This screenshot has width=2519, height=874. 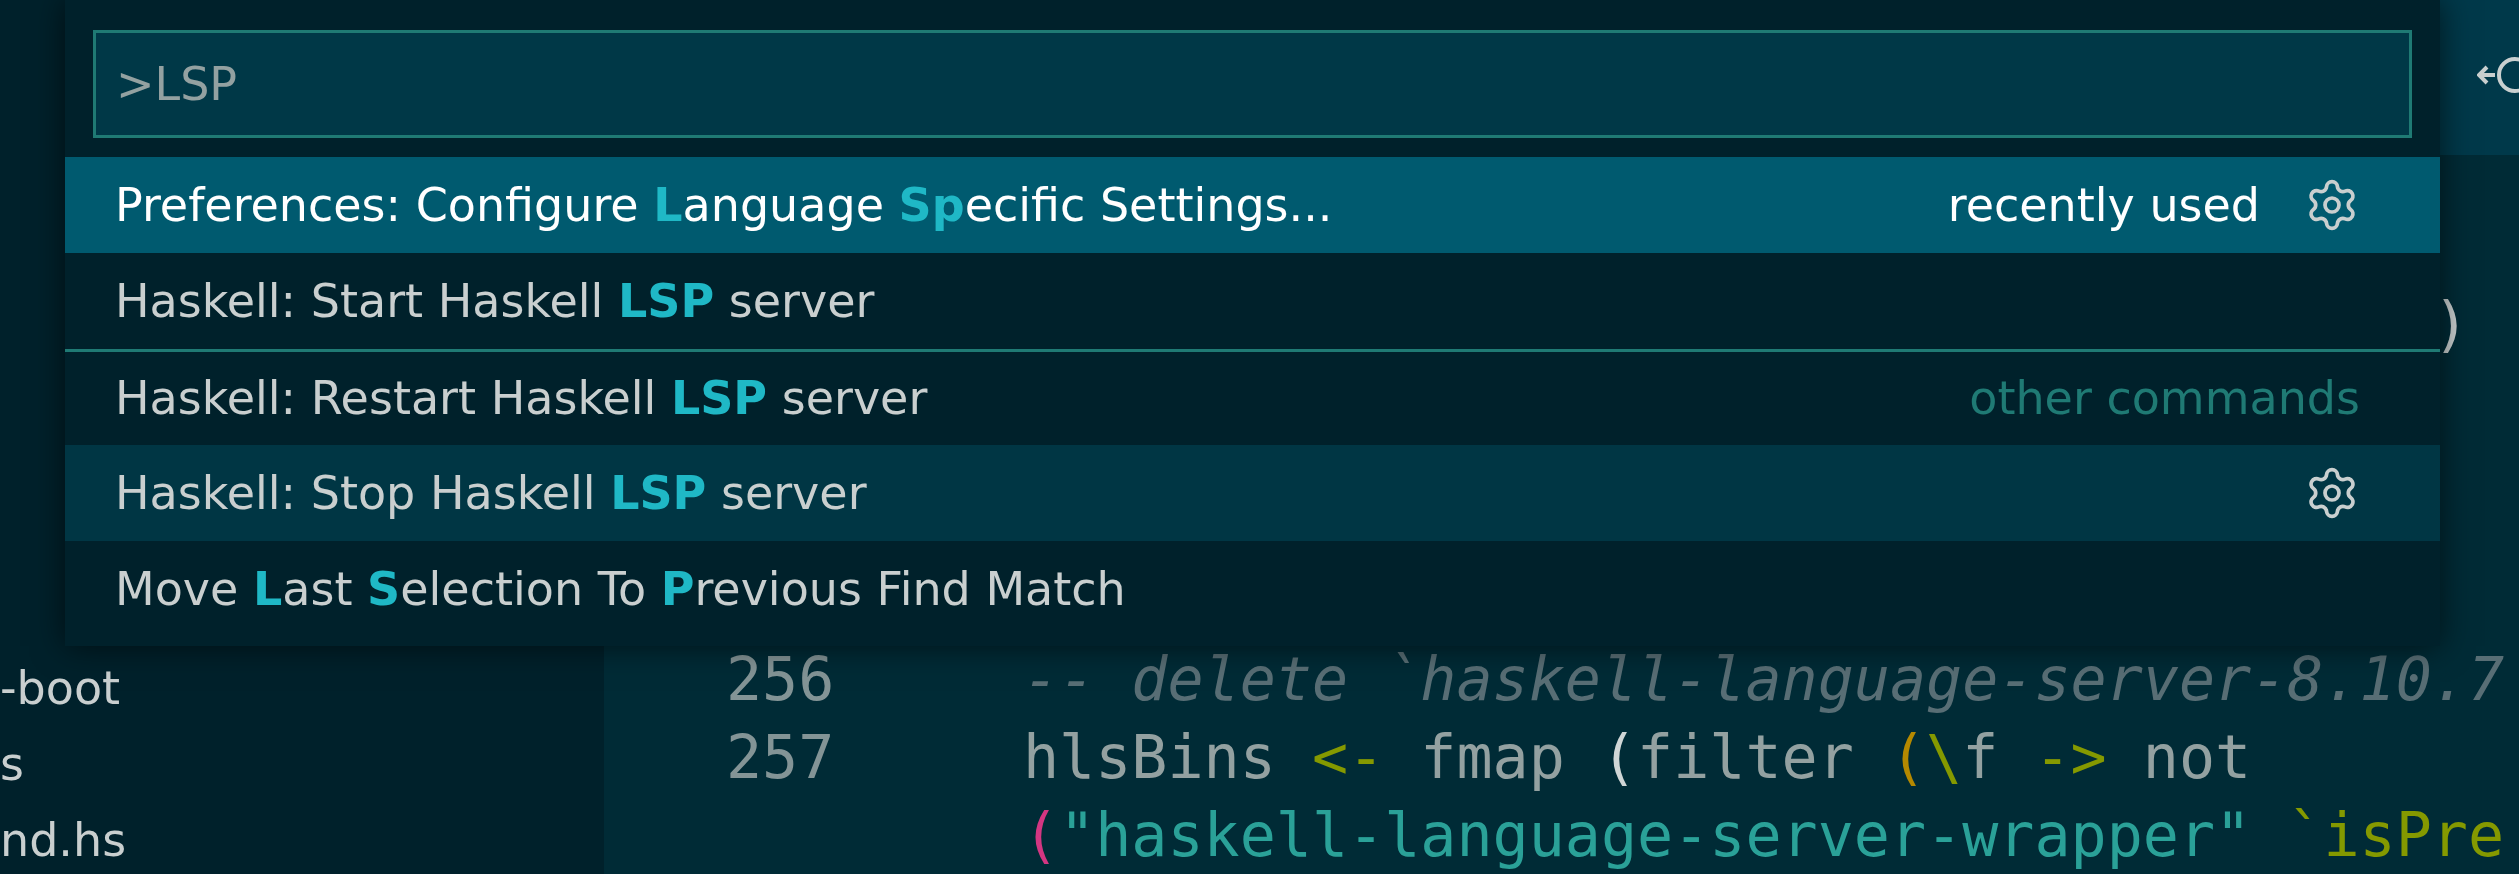 I want to click on file-item: s, so click(x=12, y=764).